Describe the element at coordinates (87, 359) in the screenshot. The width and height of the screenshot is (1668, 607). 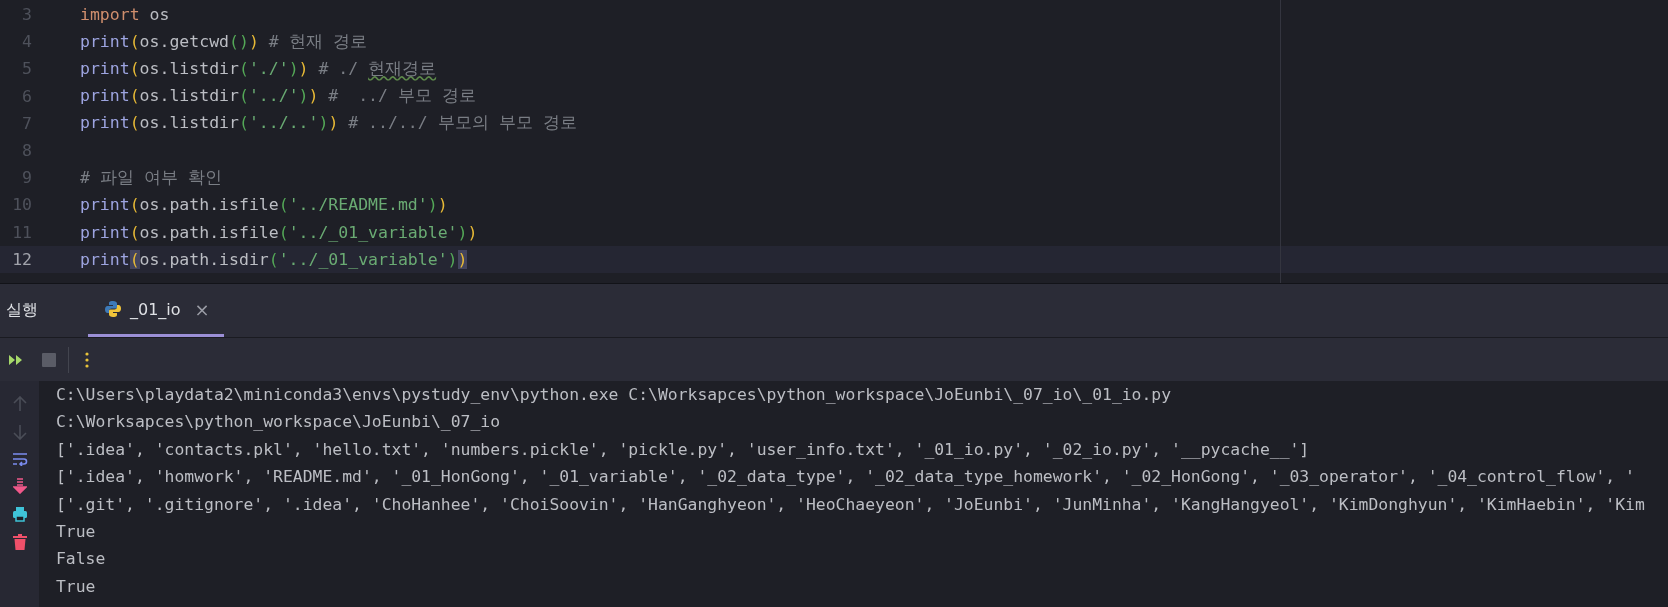
I see `more-icon` at that location.